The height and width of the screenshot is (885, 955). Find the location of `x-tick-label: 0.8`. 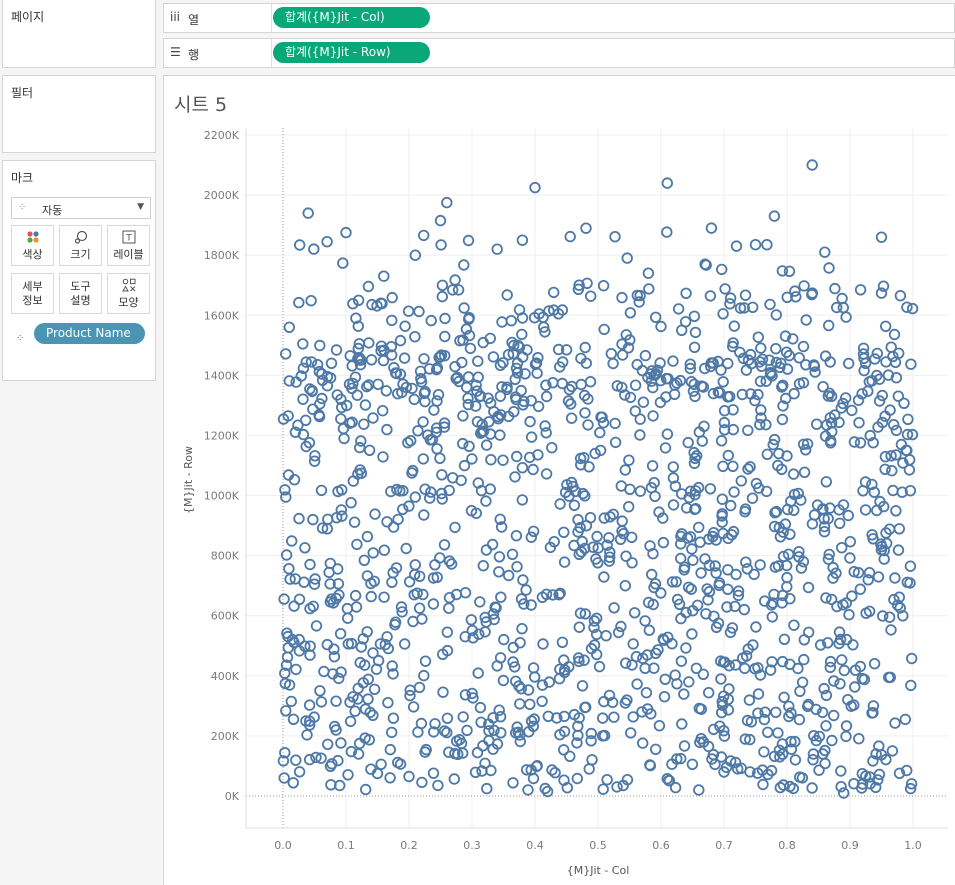

x-tick-label: 0.8 is located at coordinates (787, 845).